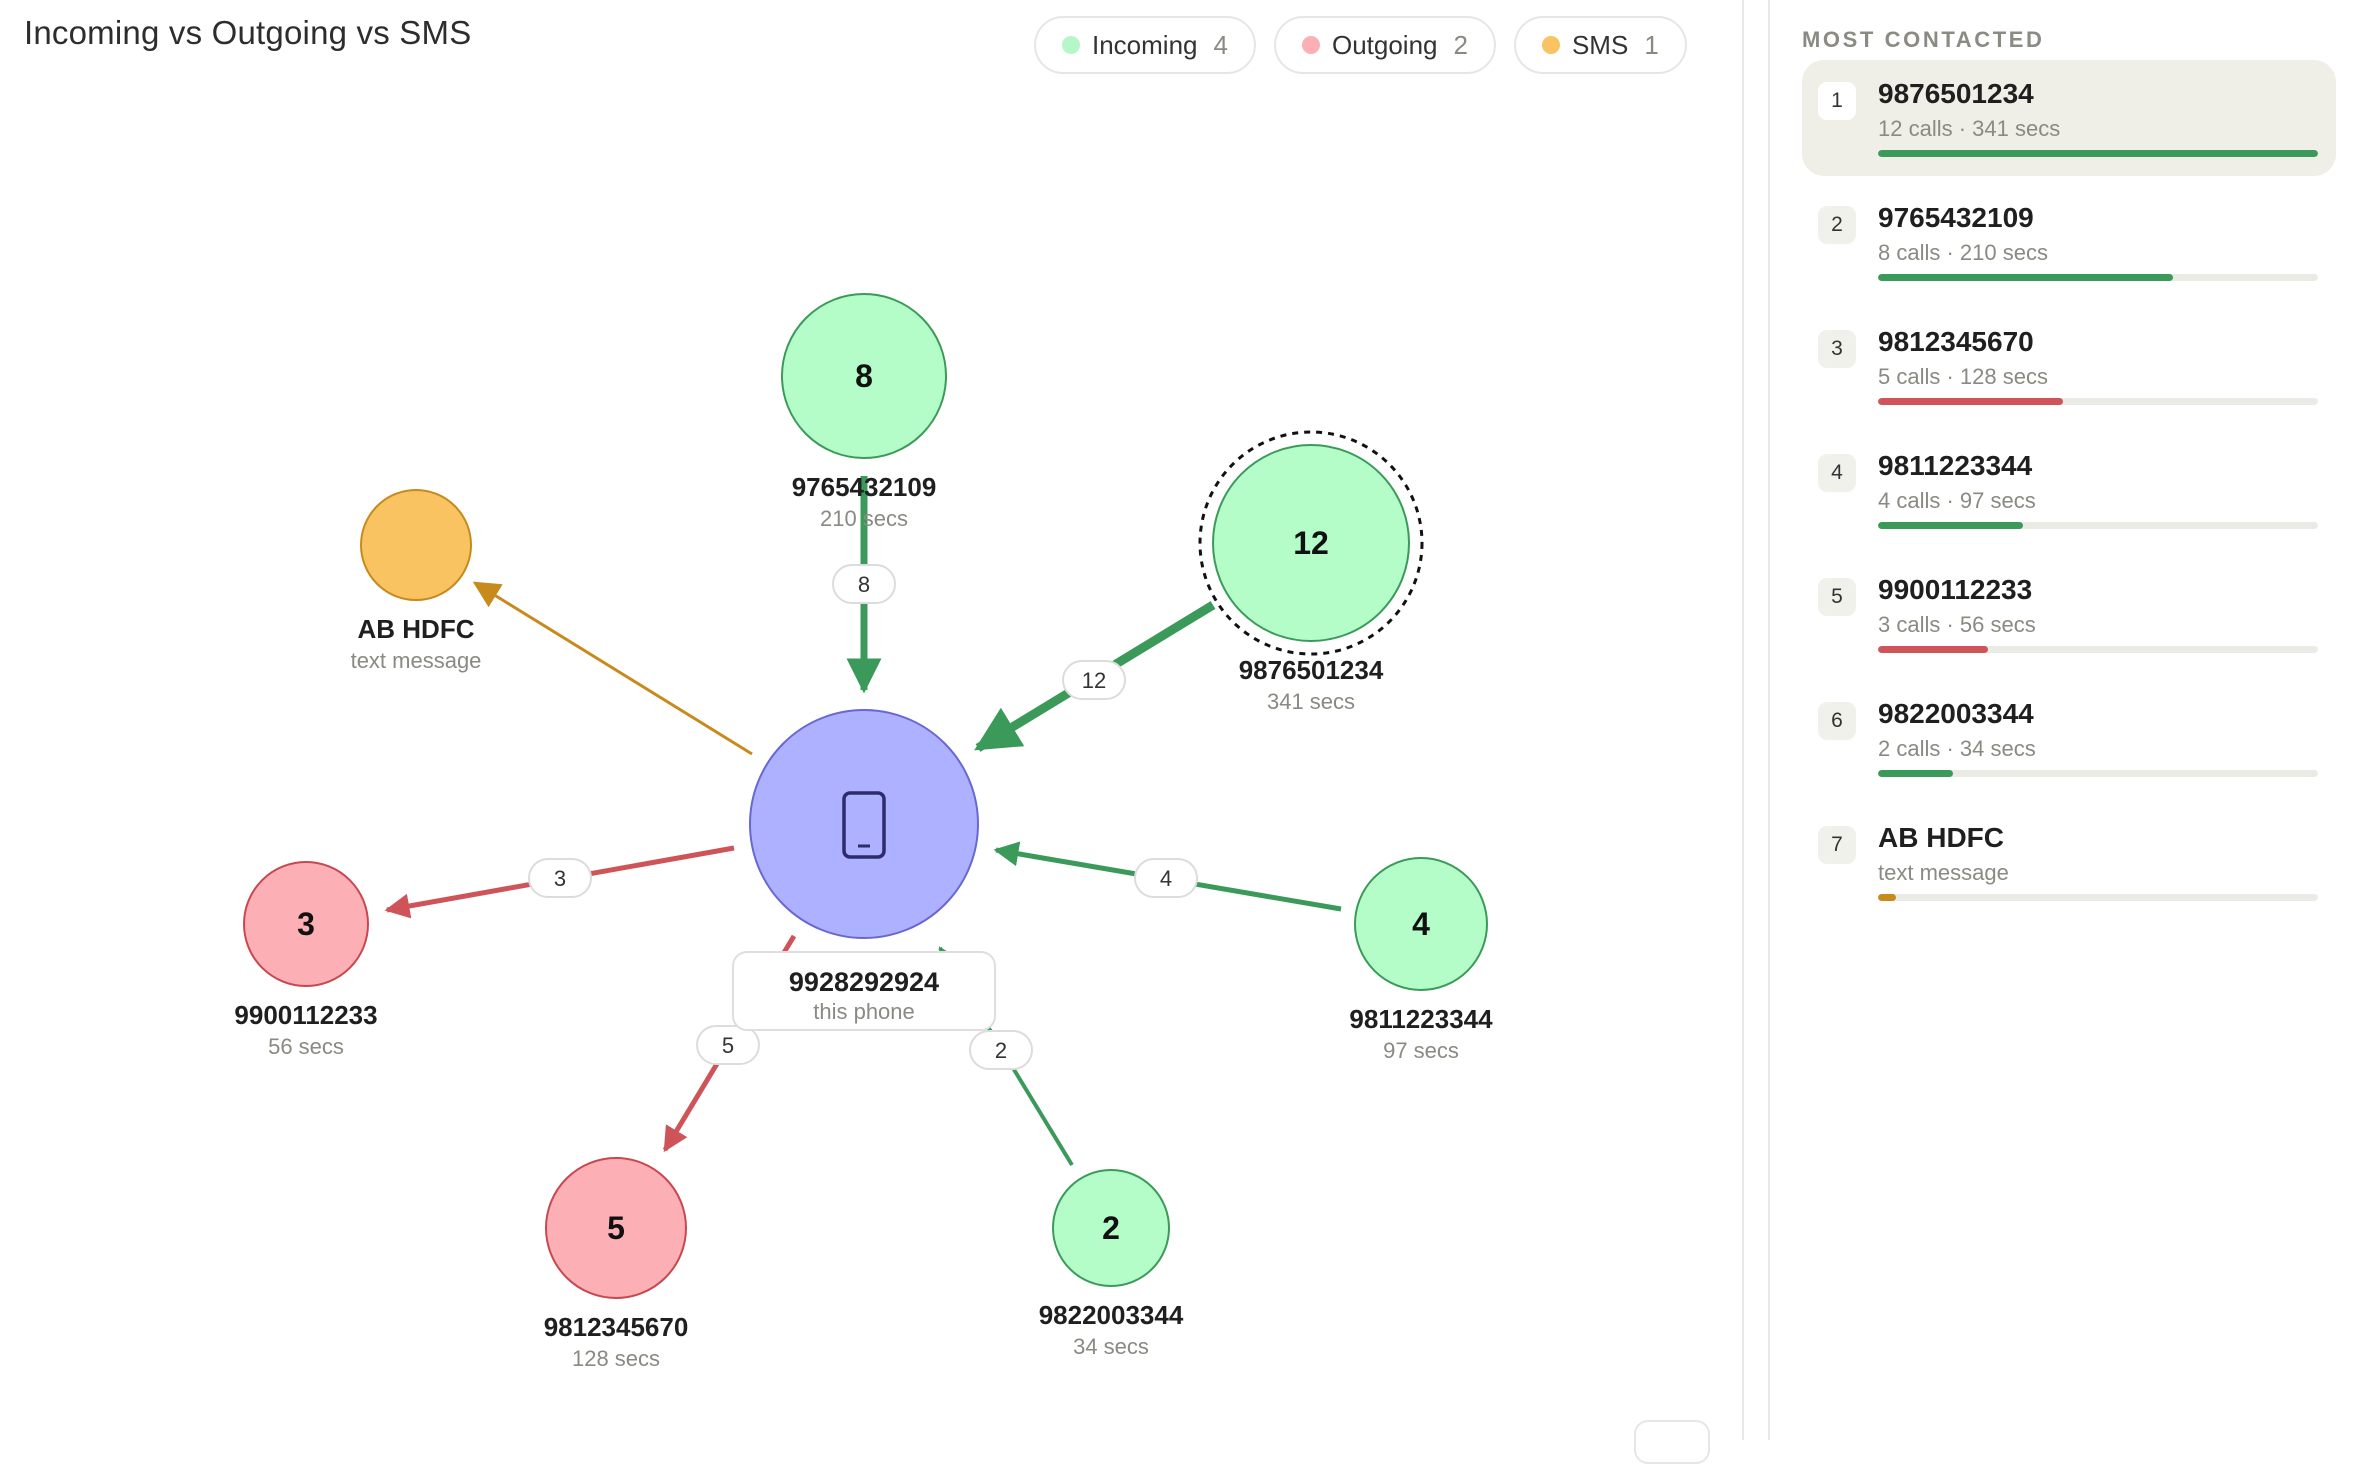  Describe the element at coordinates (1421, 960) in the screenshot. I see `node-incoming: 4 9811223344 97 secs` at that location.